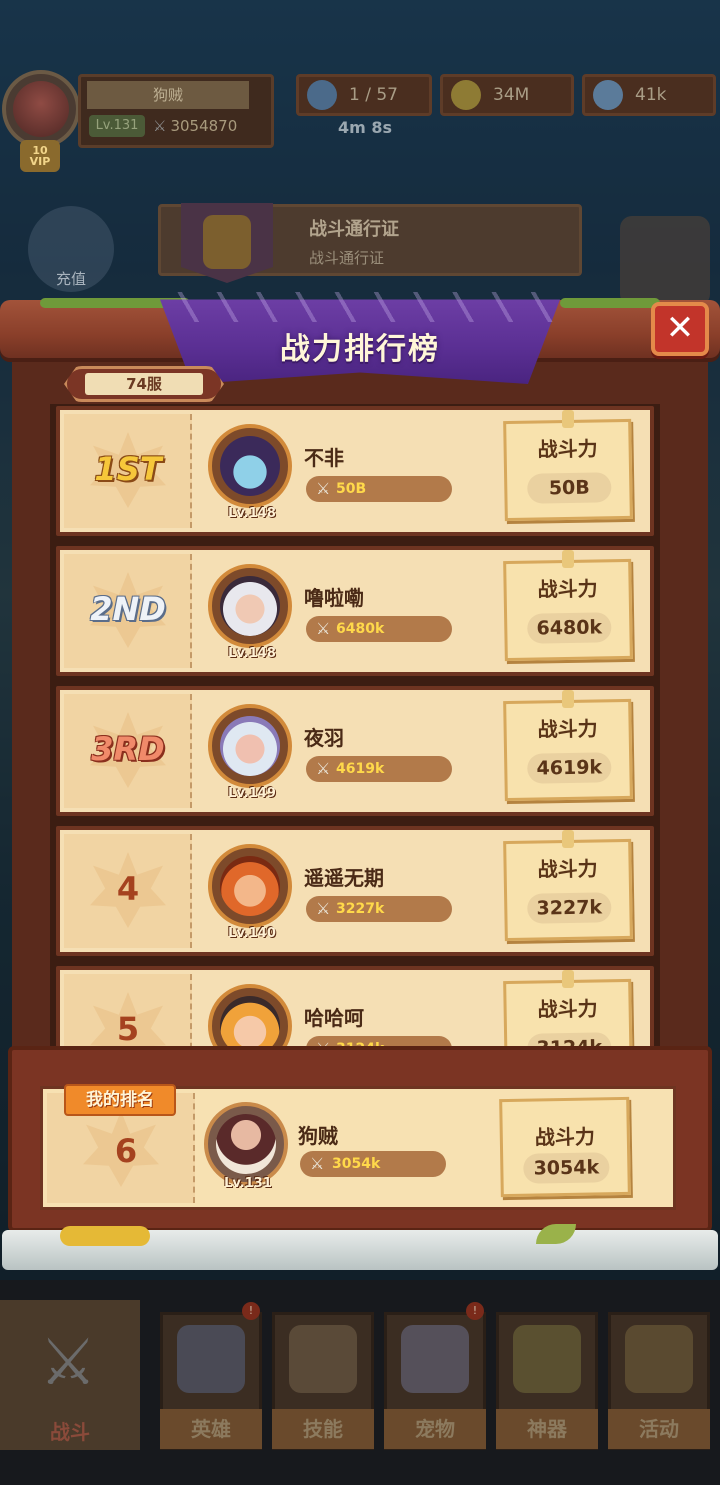 The height and width of the screenshot is (1485, 720). Describe the element at coordinates (364, 95) in the screenshot. I see `stars-counter: 1 / 57` at that location.